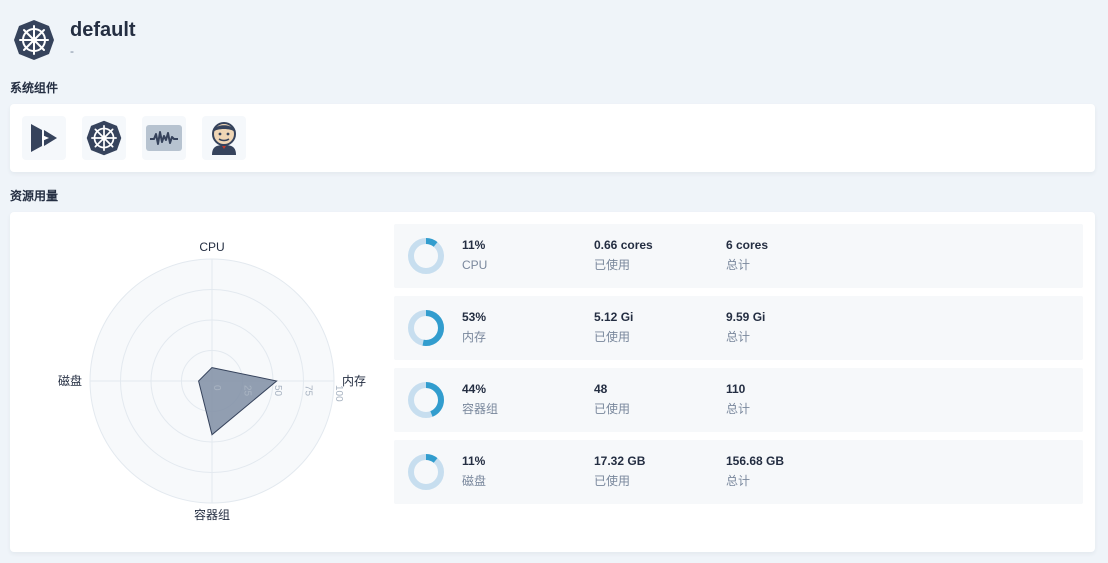 The width and height of the screenshot is (1108, 563). Describe the element at coordinates (354, 381) in the screenshot. I see `radar-axis-label: 内存` at that location.